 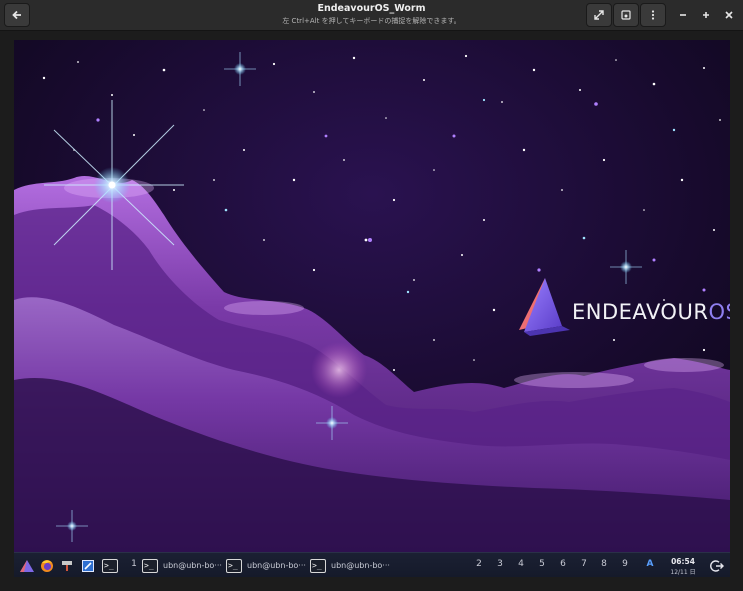 I want to click on camera-icon, so click(x=626, y=15).